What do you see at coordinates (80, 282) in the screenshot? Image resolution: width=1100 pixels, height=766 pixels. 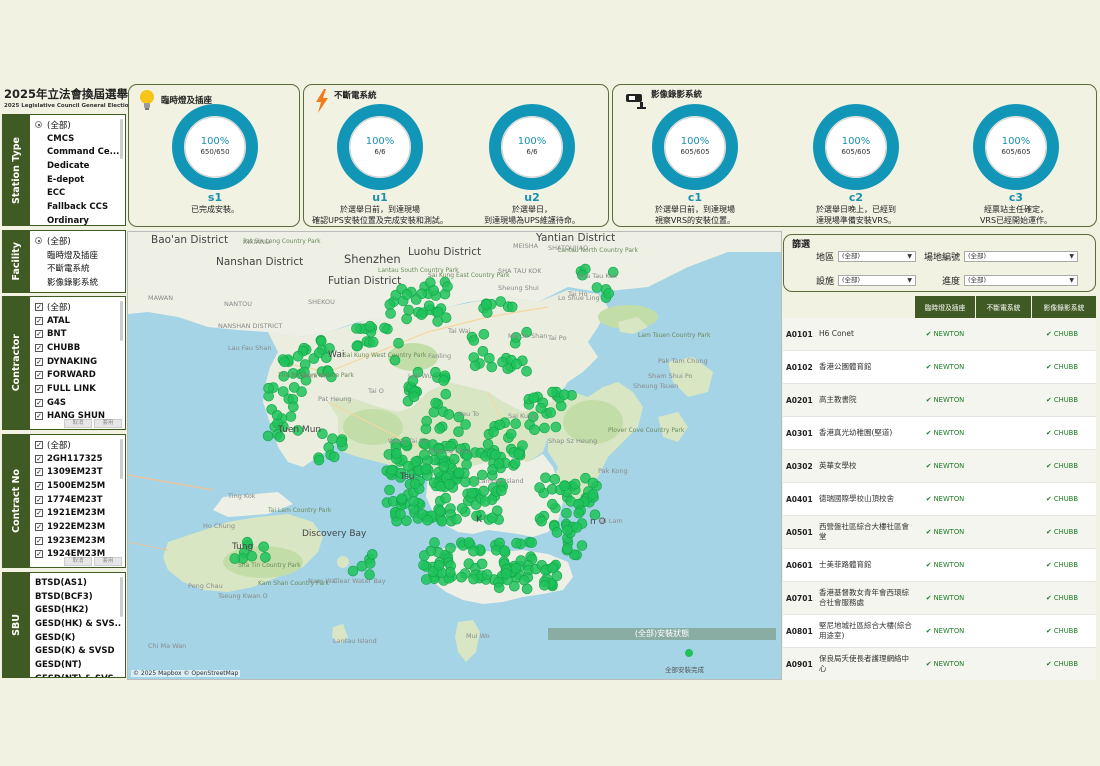 I see `facility-item: 影像錄影系統` at bounding box center [80, 282].